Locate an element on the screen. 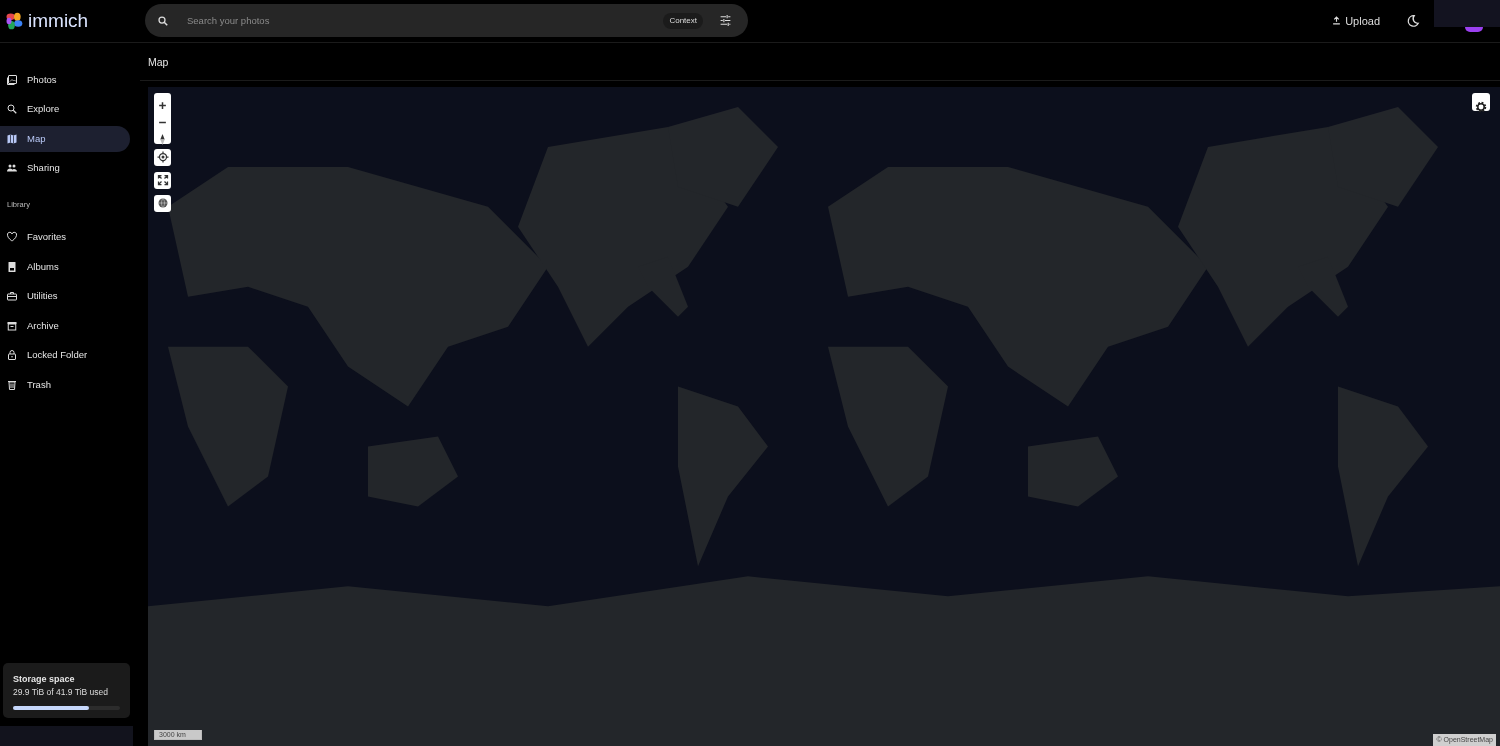 The height and width of the screenshot is (746, 1500). app-name: immich is located at coordinates (58, 20).